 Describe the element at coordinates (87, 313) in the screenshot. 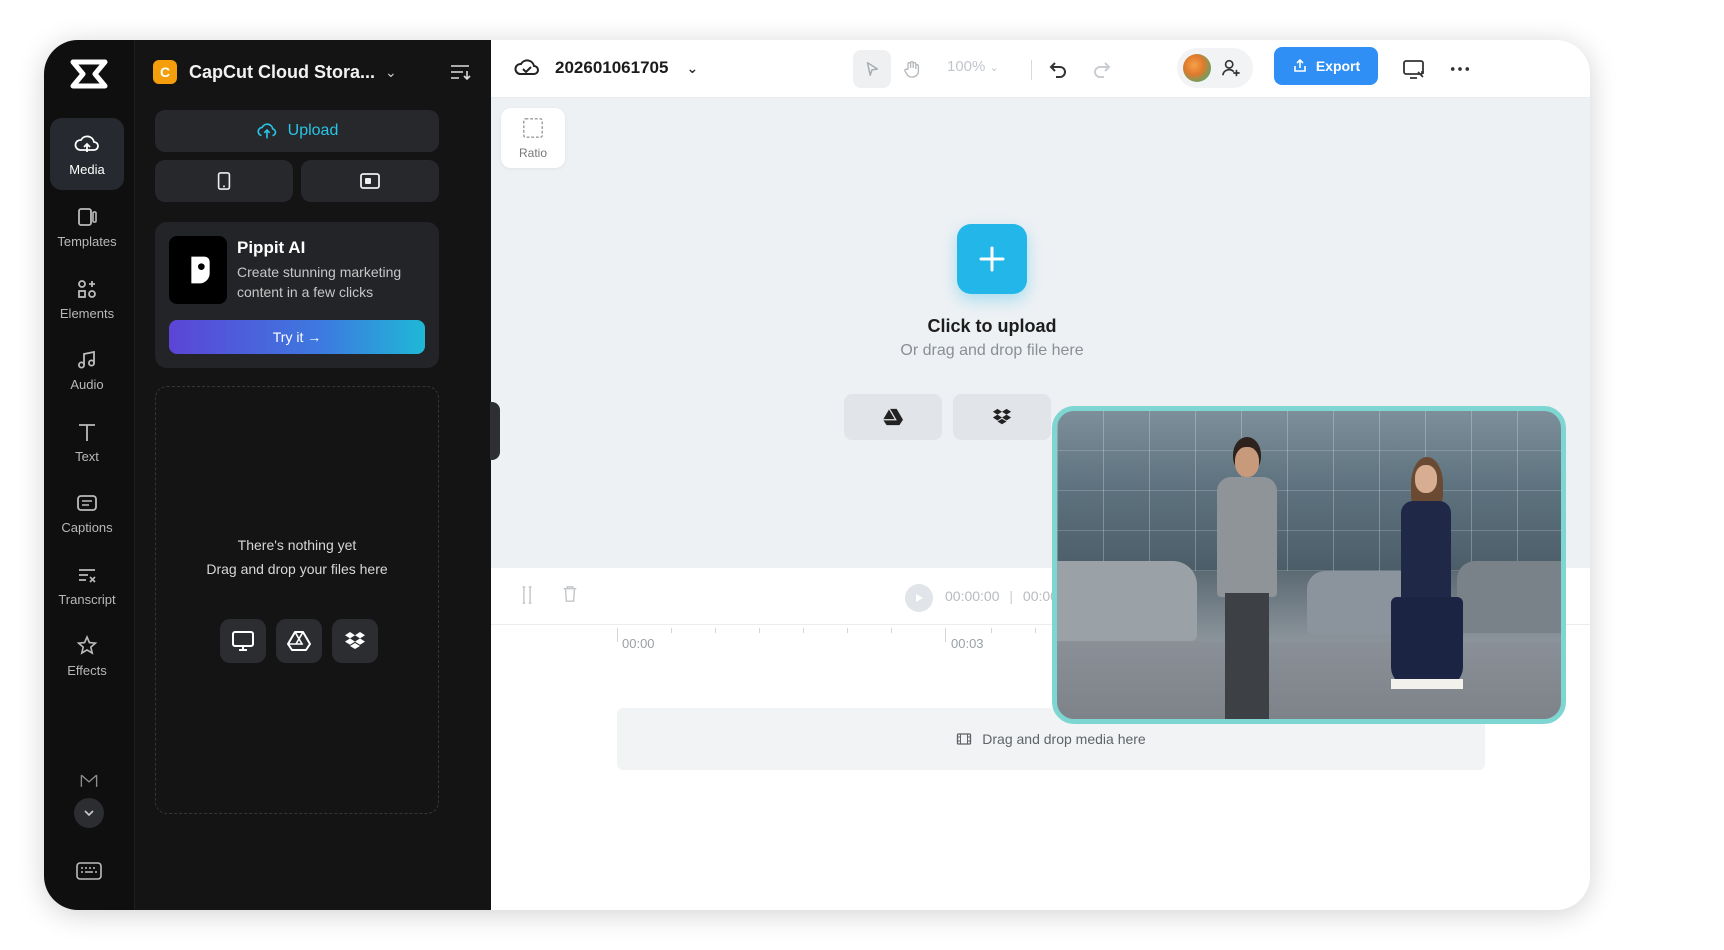

I see `sidebar-item-label: Elements` at that location.